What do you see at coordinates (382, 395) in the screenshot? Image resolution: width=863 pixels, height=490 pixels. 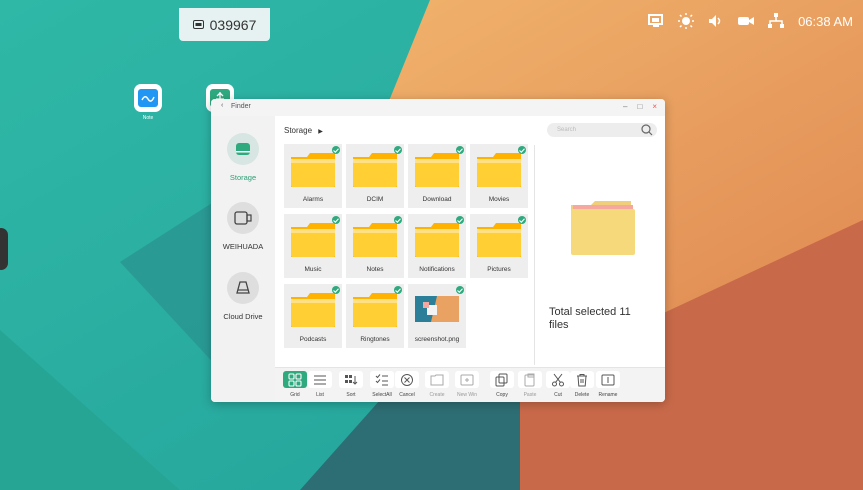 I see `toolbar-label: SelectAll` at bounding box center [382, 395].